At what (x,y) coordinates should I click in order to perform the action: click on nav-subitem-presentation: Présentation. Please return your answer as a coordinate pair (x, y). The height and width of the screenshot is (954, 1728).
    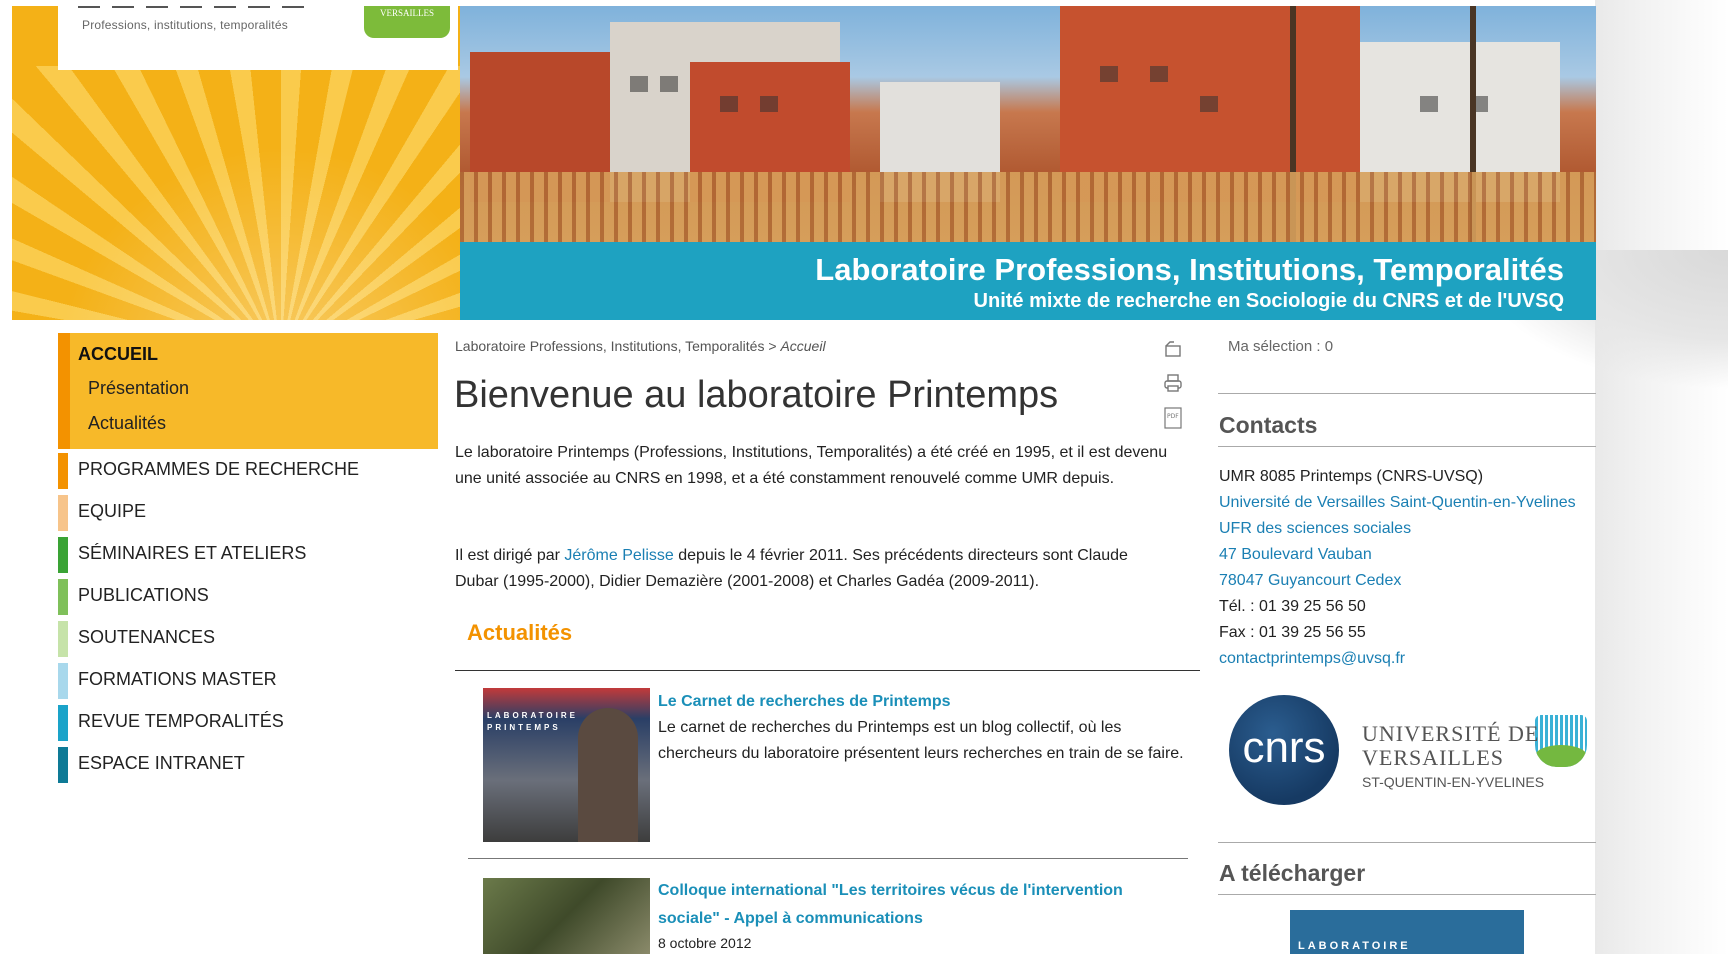
    Looking at the image, I should click on (254, 388).